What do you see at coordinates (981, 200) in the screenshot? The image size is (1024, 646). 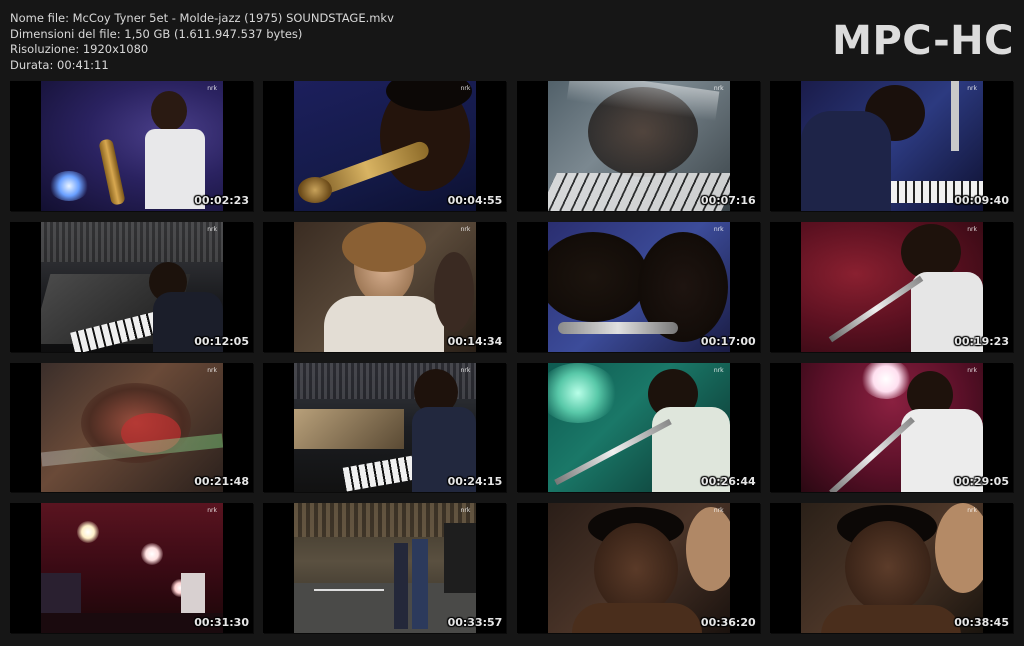 I see `timestamp: 00:09:40` at bounding box center [981, 200].